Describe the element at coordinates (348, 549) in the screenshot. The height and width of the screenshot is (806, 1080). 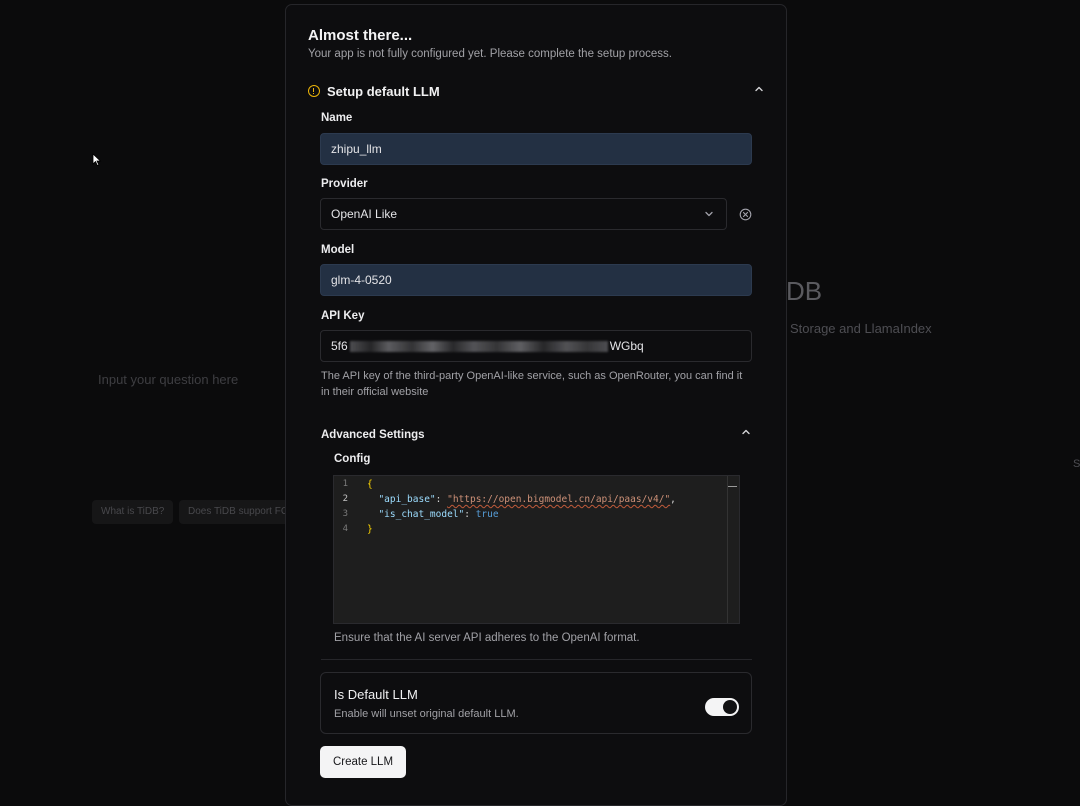
I see `editor-gutter: 1 2 3 4` at that location.